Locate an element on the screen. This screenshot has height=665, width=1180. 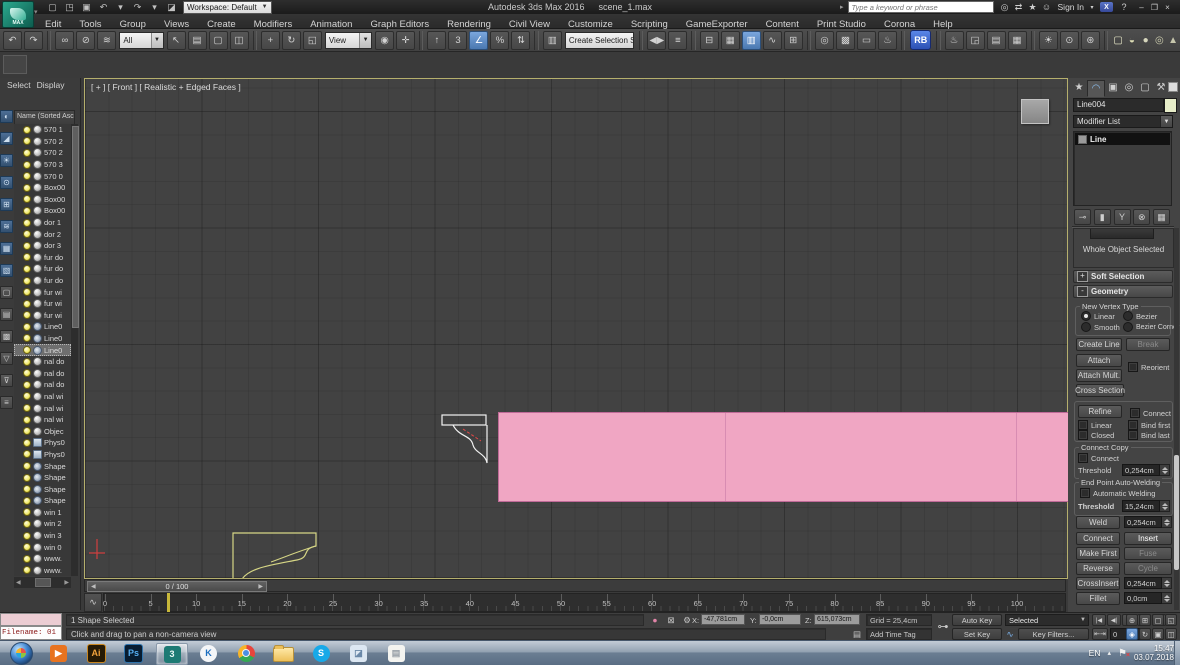
list-item: win 3 is located at coordinates (42, 536).